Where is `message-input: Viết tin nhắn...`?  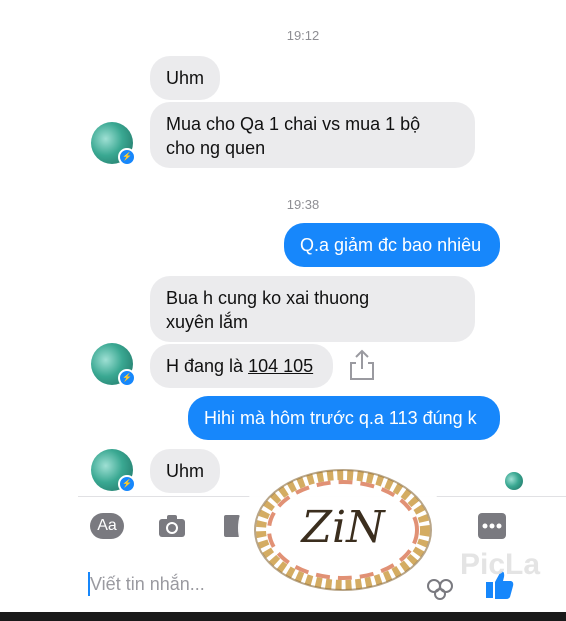
message-input: Viết tin nhắn... is located at coordinates (147, 584).